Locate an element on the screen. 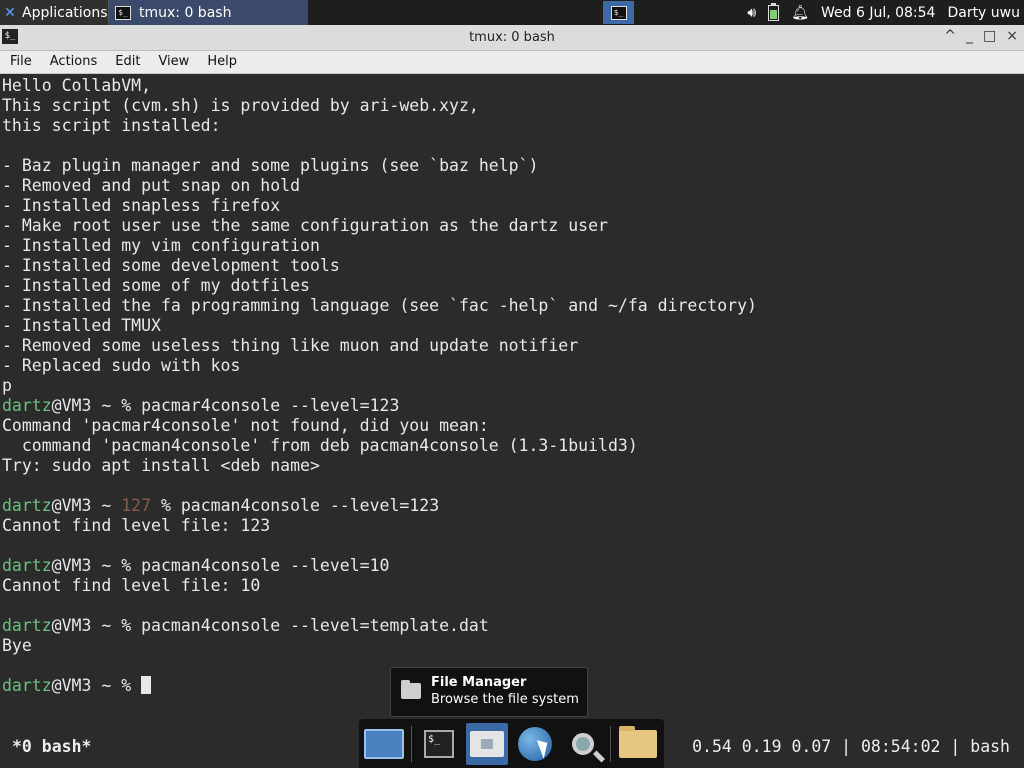  shade-button: ^ is located at coordinates (950, 36).